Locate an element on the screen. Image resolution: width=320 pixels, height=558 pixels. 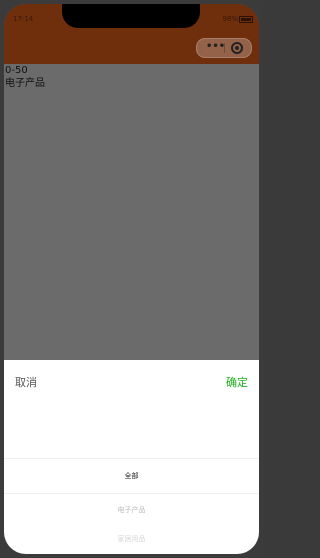
picker-header: 取消 确定 is located at coordinates (131, 380).